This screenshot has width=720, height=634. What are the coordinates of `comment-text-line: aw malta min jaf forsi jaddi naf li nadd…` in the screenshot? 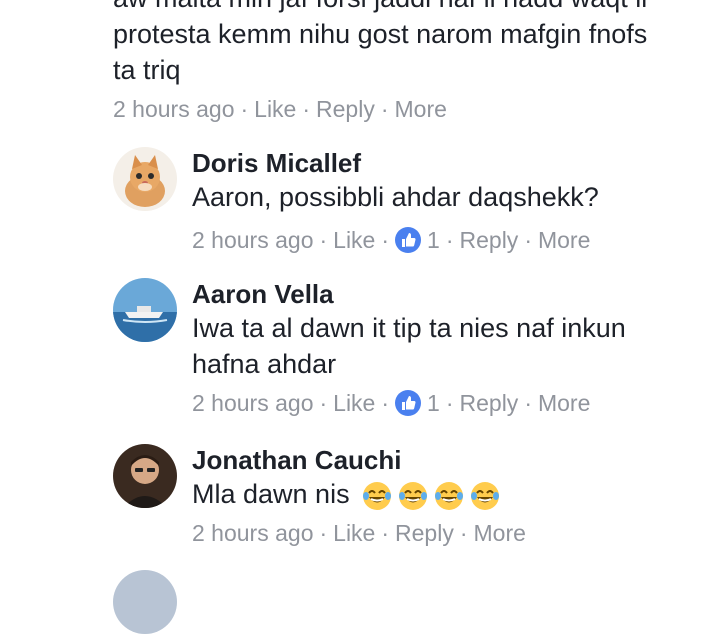 It's located at (413, 8).